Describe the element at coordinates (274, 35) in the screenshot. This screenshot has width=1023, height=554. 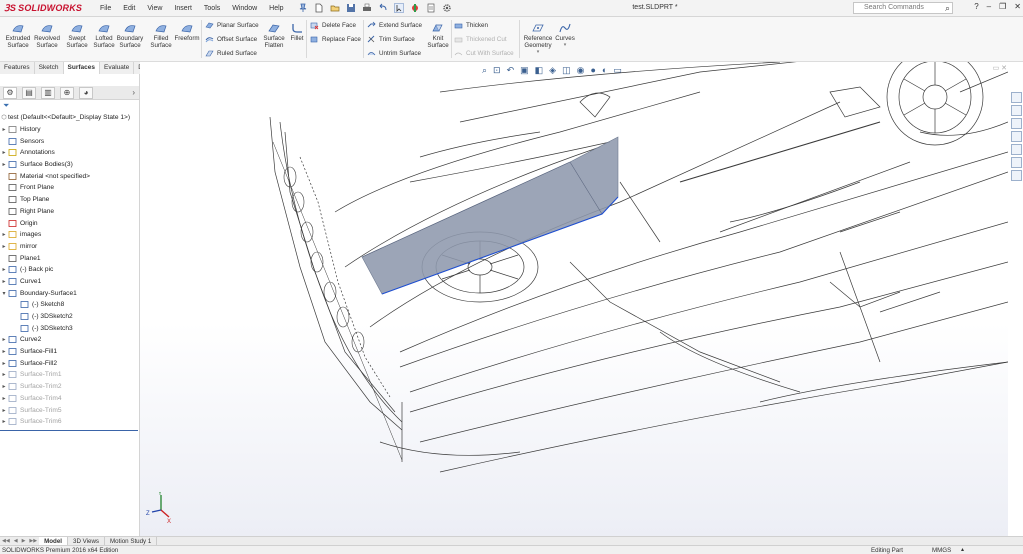
I see `surface-flatten-button: Surface Flatten` at that location.